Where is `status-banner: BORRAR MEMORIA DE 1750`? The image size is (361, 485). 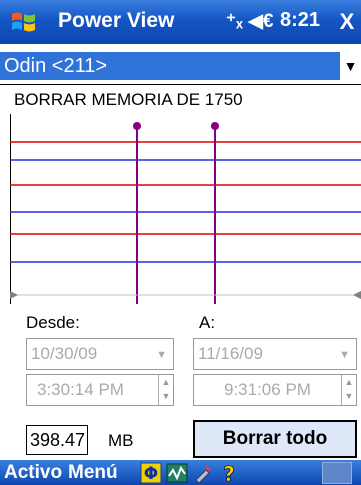 status-banner: BORRAR MEMORIA DE 1750 is located at coordinates (128, 99).